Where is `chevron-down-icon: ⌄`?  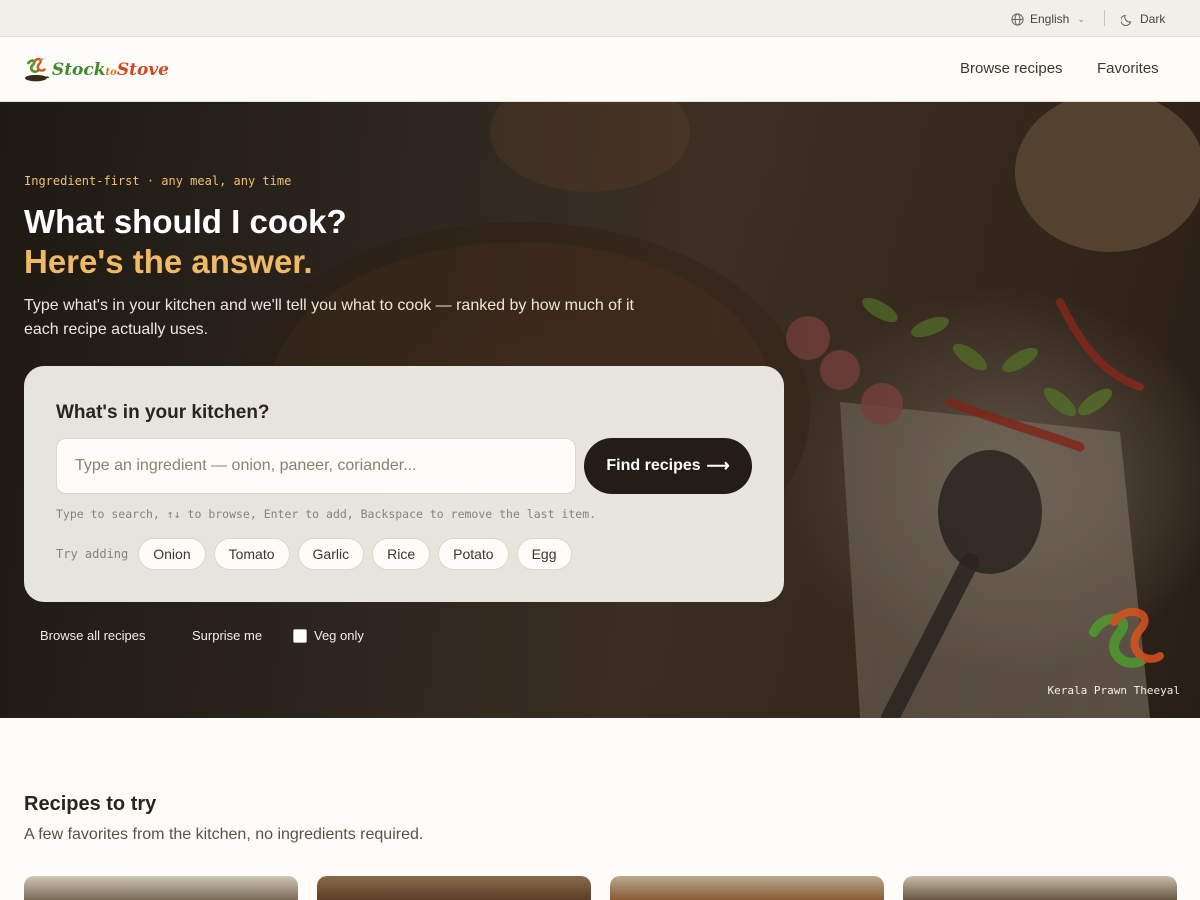
chevron-down-icon: ⌄ is located at coordinates (1081, 18).